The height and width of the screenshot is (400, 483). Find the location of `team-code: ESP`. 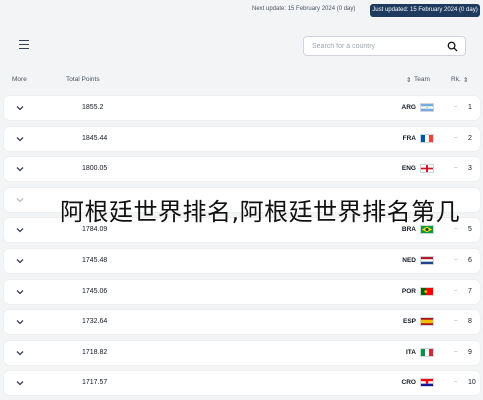

team-code: ESP is located at coordinates (409, 322).